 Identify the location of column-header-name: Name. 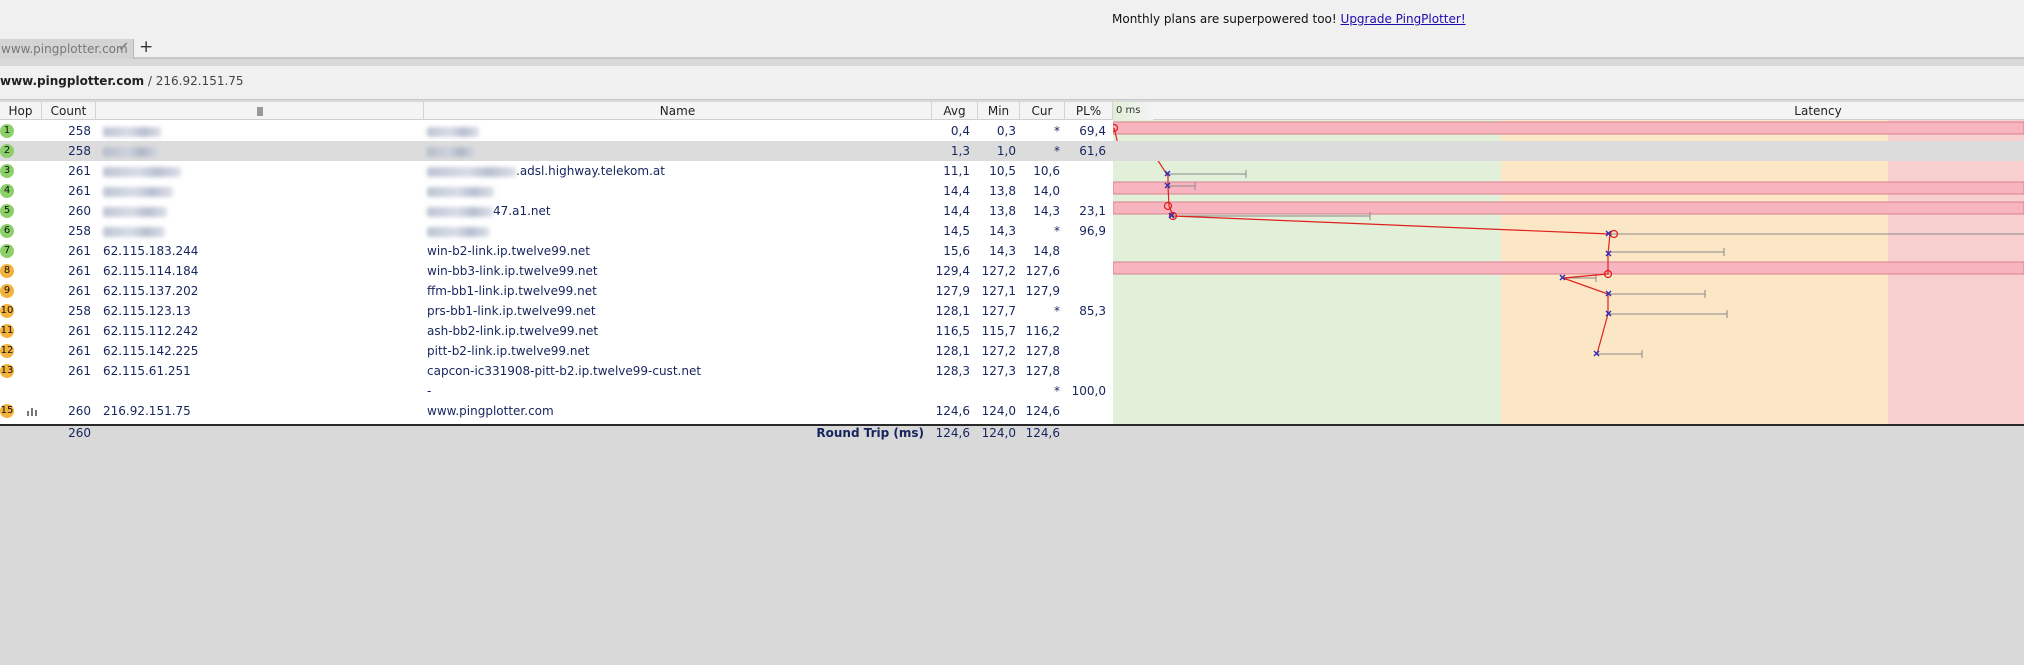
(678, 111).